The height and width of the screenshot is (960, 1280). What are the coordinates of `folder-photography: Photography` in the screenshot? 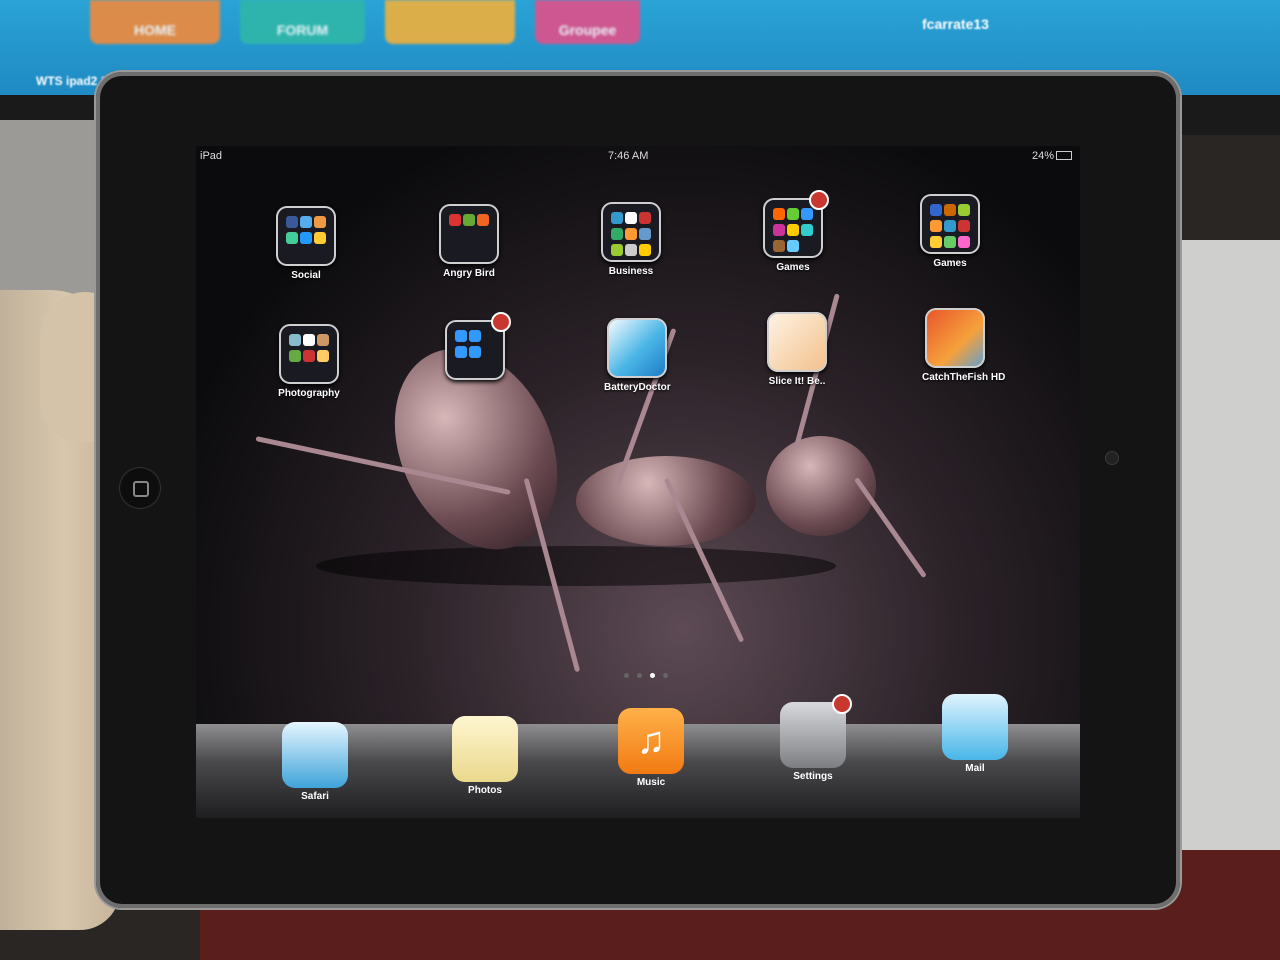 It's located at (309, 361).